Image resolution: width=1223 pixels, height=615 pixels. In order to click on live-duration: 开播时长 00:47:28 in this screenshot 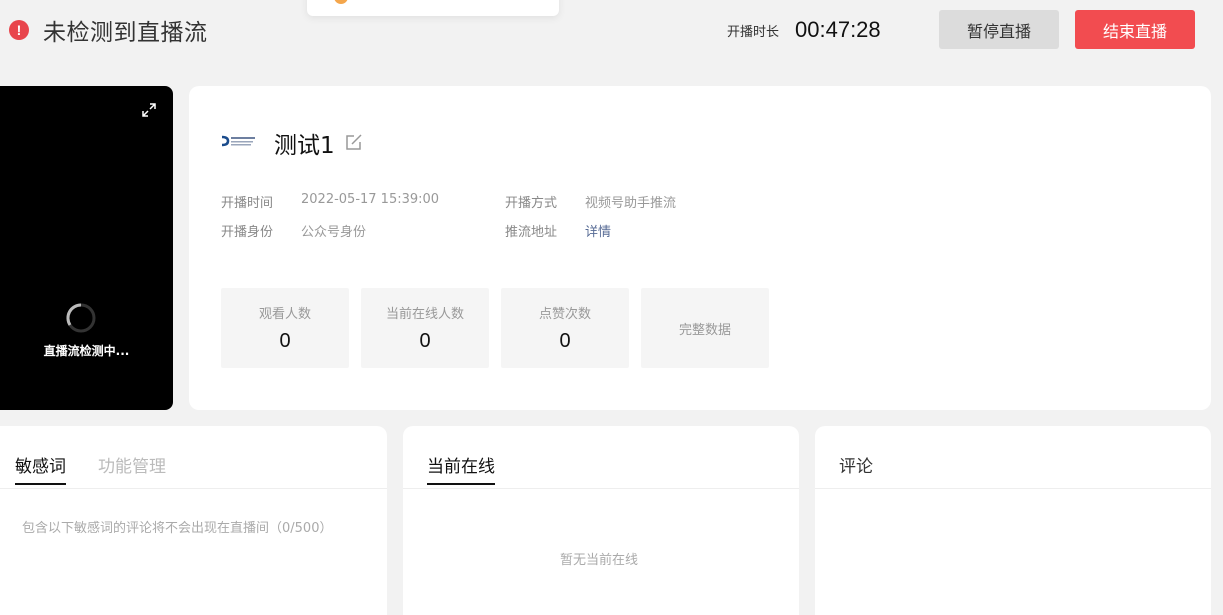, I will do `click(804, 30)`.